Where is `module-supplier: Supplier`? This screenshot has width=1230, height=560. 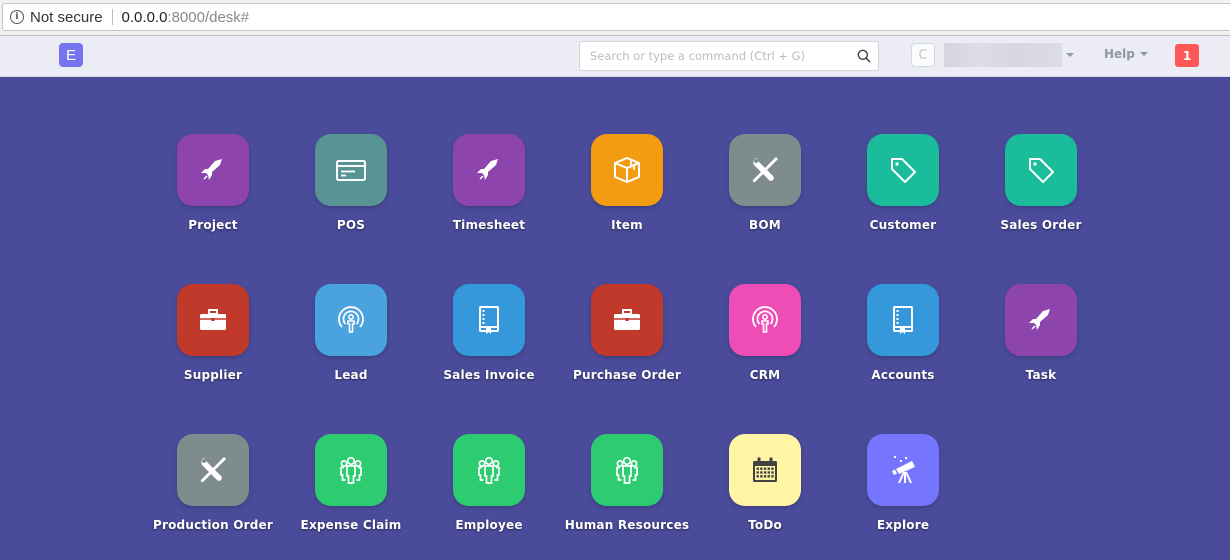 module-supplier: Supplier is located at coordinates (213, 333).